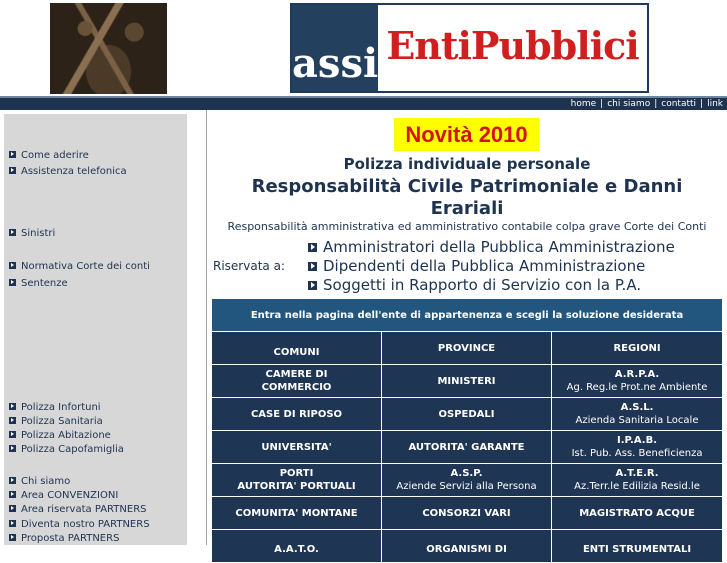 The width and height of the screenshot is (727, 563). What do you see at coordinates (678, 104) in the screenshot?
I see `nav-contatti: contatti` at bounding box center [678, 104].